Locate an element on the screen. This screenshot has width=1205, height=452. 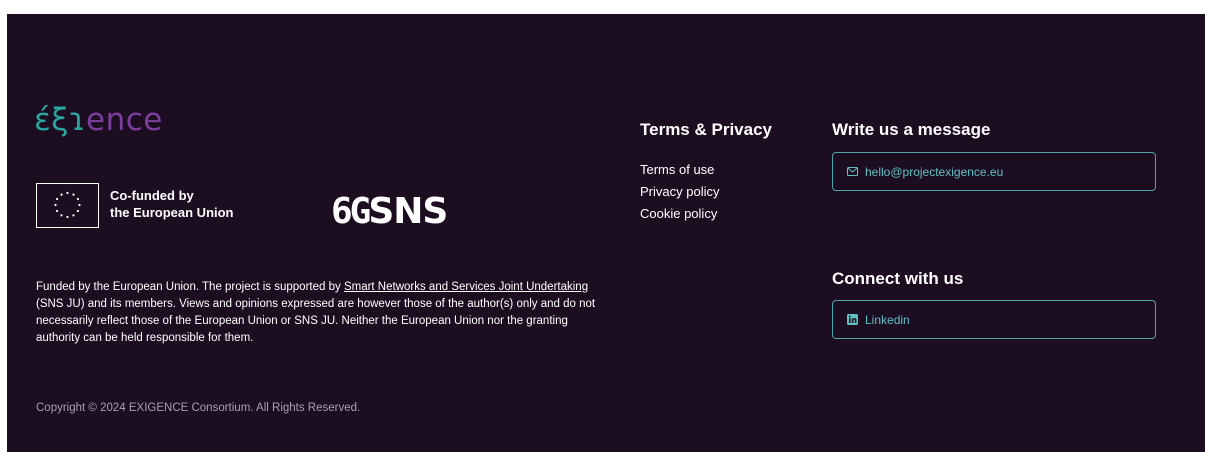
eu-line1: Co-funded by is located at coordinates (152, 195).